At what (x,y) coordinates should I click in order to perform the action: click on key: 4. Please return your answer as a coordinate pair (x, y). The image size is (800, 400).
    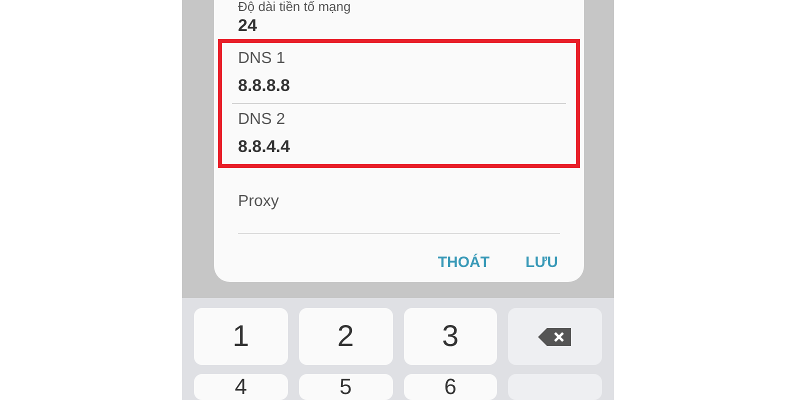
    Looking at the image, I should click on (241, 387).